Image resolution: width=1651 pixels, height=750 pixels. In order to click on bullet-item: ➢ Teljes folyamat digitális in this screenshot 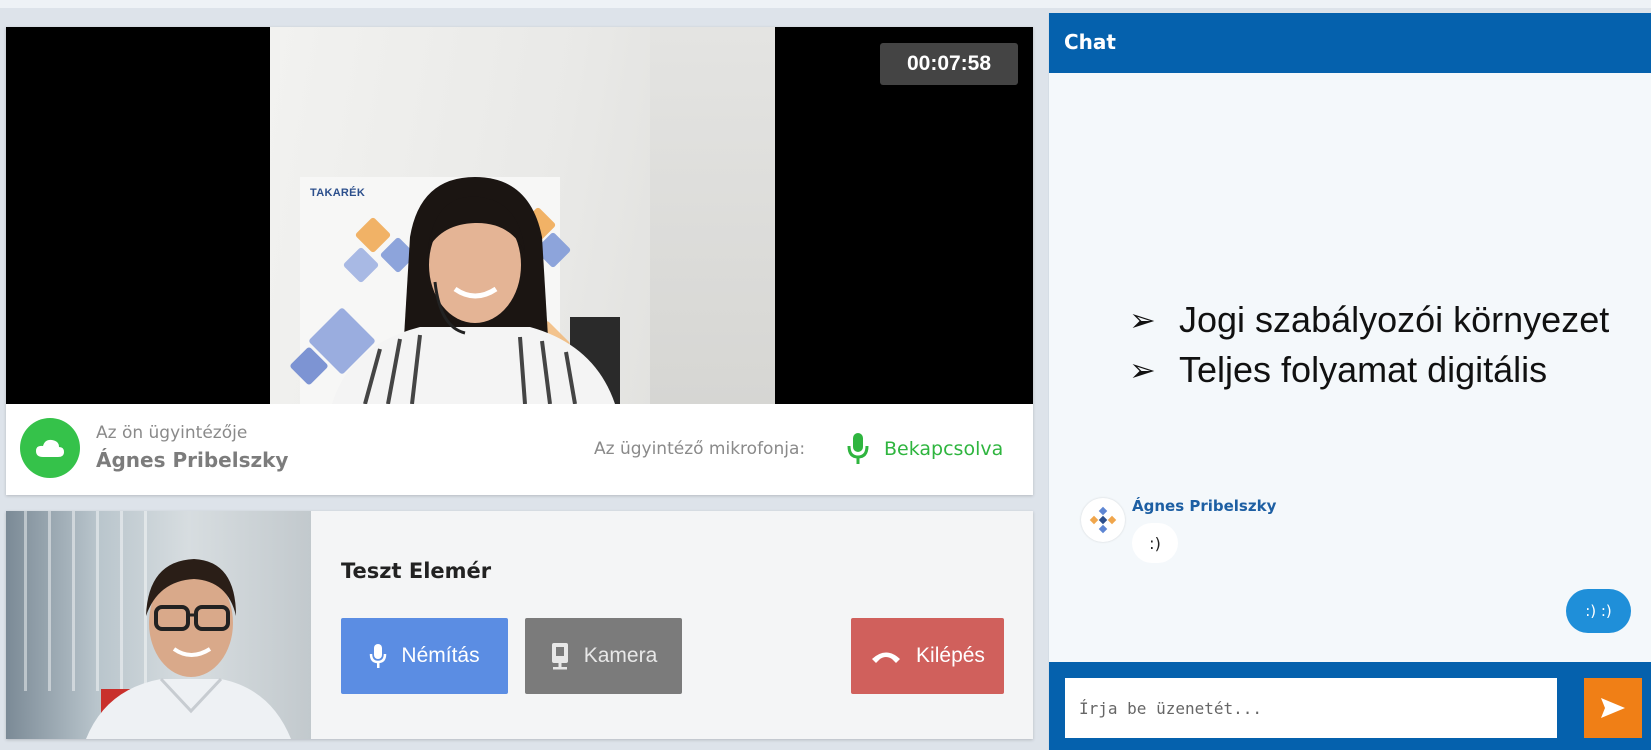, I will do `click(1338, 369)`.